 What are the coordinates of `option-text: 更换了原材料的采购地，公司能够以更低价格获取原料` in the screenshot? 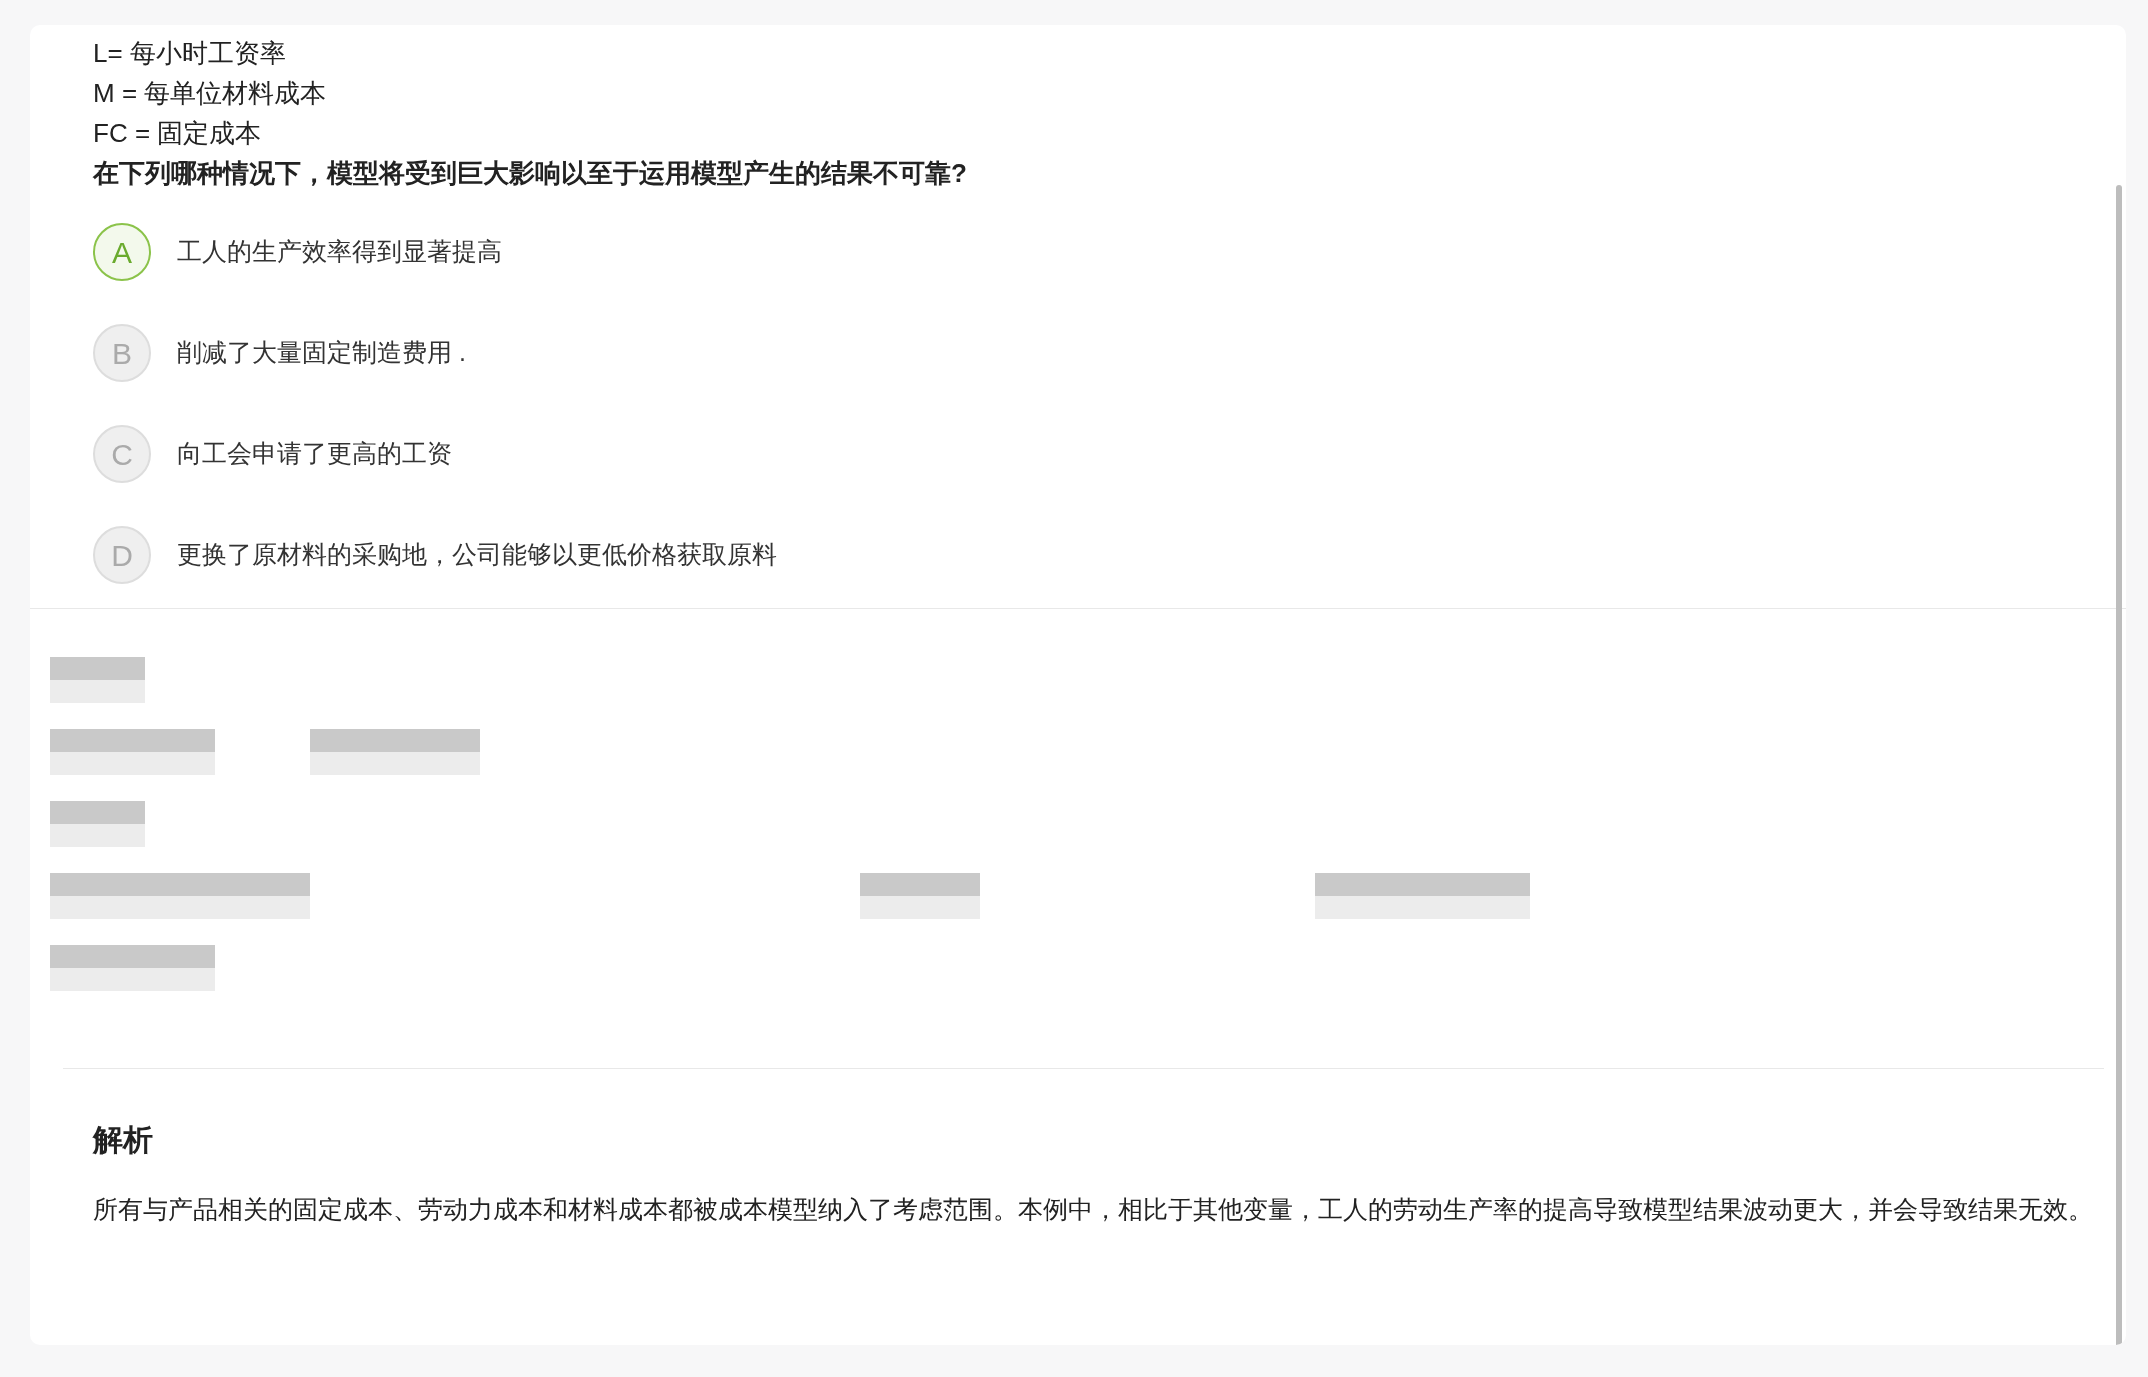 It's located at (477, 555).